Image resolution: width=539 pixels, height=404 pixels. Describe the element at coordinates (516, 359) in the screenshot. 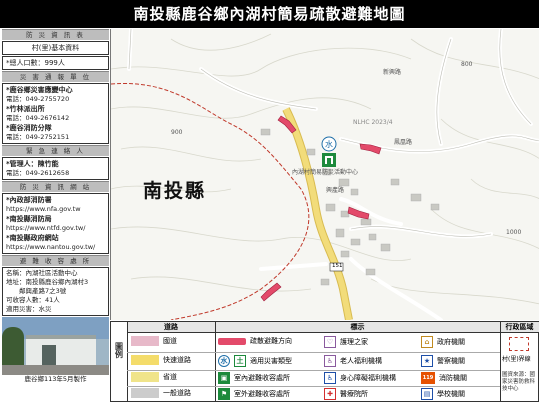

I see `admin-label: 村(里)界線` at that location.